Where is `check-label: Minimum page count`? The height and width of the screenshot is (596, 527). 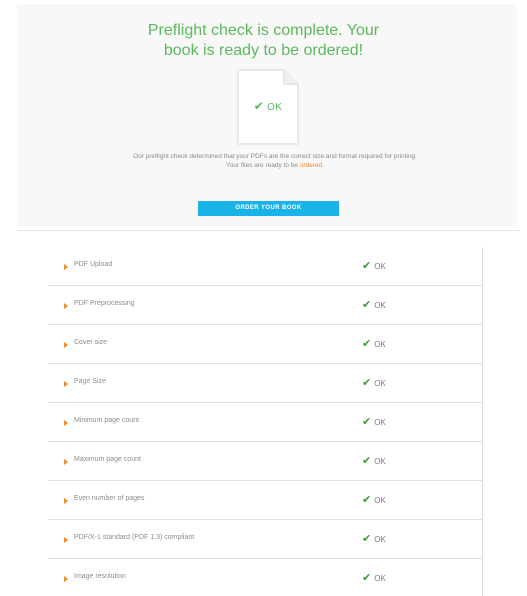 check-label: Minimum page count is located at coordinates (106, 420).